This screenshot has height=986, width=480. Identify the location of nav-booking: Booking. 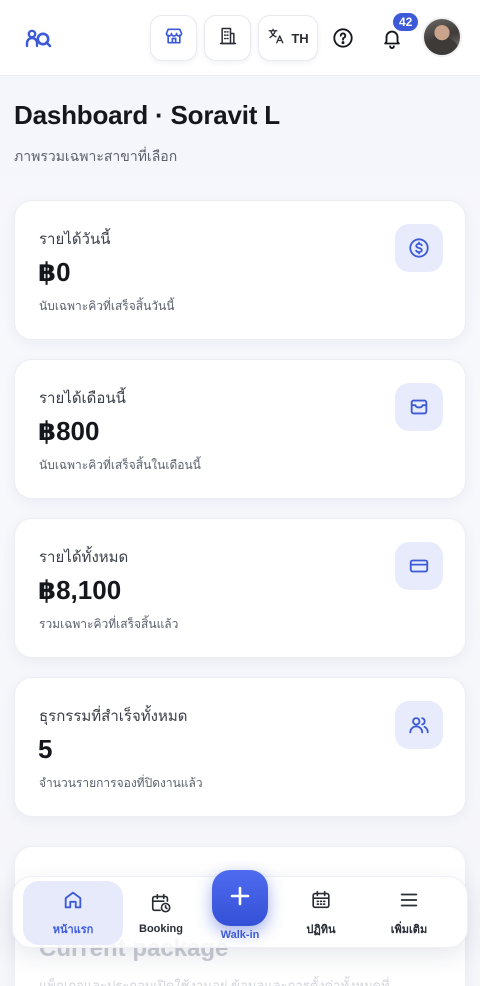
(161, 913).